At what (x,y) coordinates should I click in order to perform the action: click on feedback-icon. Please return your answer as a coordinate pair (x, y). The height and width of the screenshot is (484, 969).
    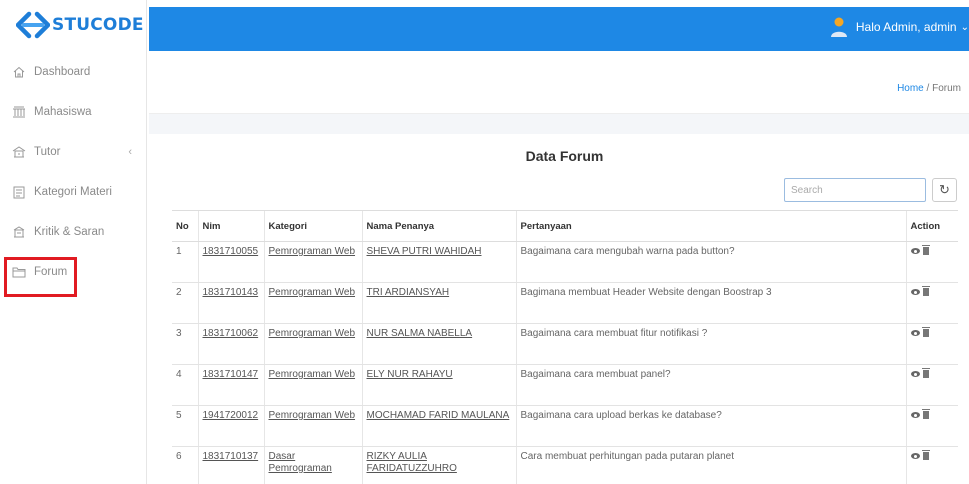
    Looking at the image, I should click on (19, 232).